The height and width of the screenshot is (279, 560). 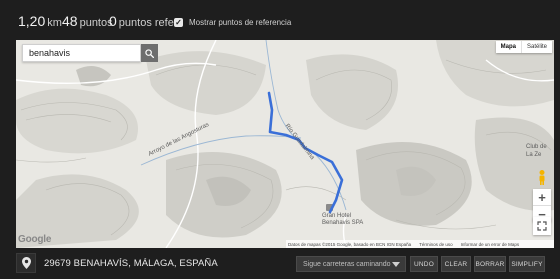 What do you see at coordinates (337, 216) in the screenshot?
I see `hotel-label-line1: Gran Hotel` at bounding box center [337, 216].